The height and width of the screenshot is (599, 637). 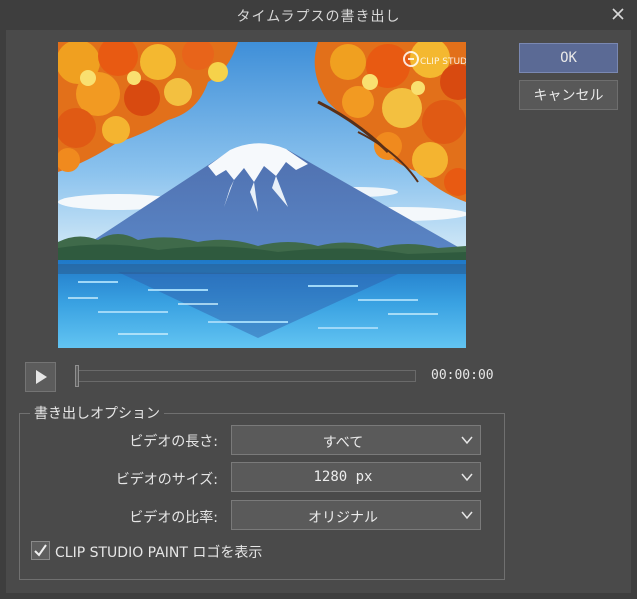 What do you see at coordinates (173, 442) in the screenshot?
I see `video-length-label: ビデオの長さ:` at bounding box center [173, 442].